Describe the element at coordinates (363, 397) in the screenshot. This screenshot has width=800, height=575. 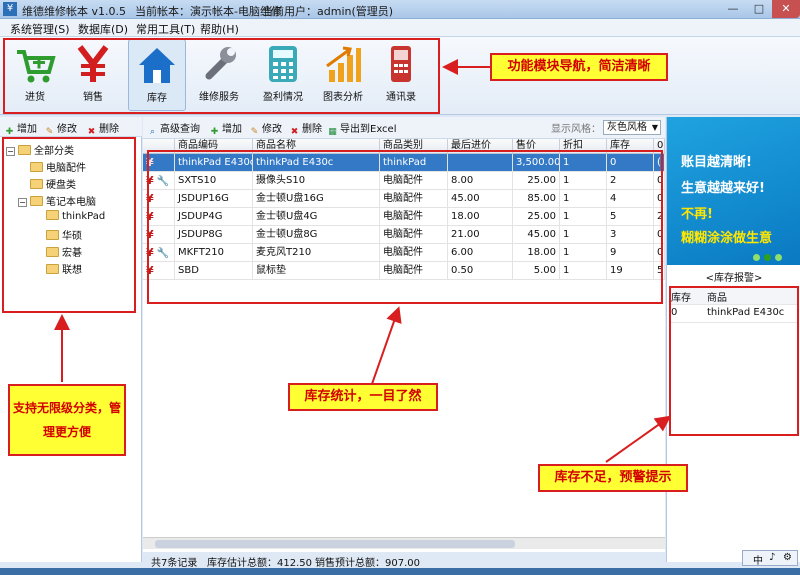
I see `callout-inventory: 库存统计，一目了然` at that location.